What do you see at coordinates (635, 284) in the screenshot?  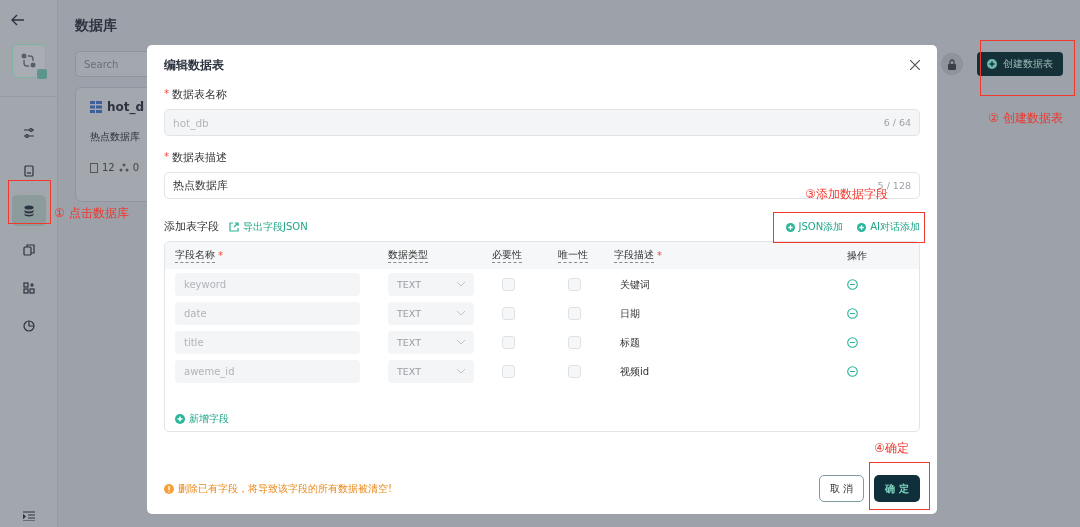 I see `field-description: 关键词` at bounding box center [635, 284].